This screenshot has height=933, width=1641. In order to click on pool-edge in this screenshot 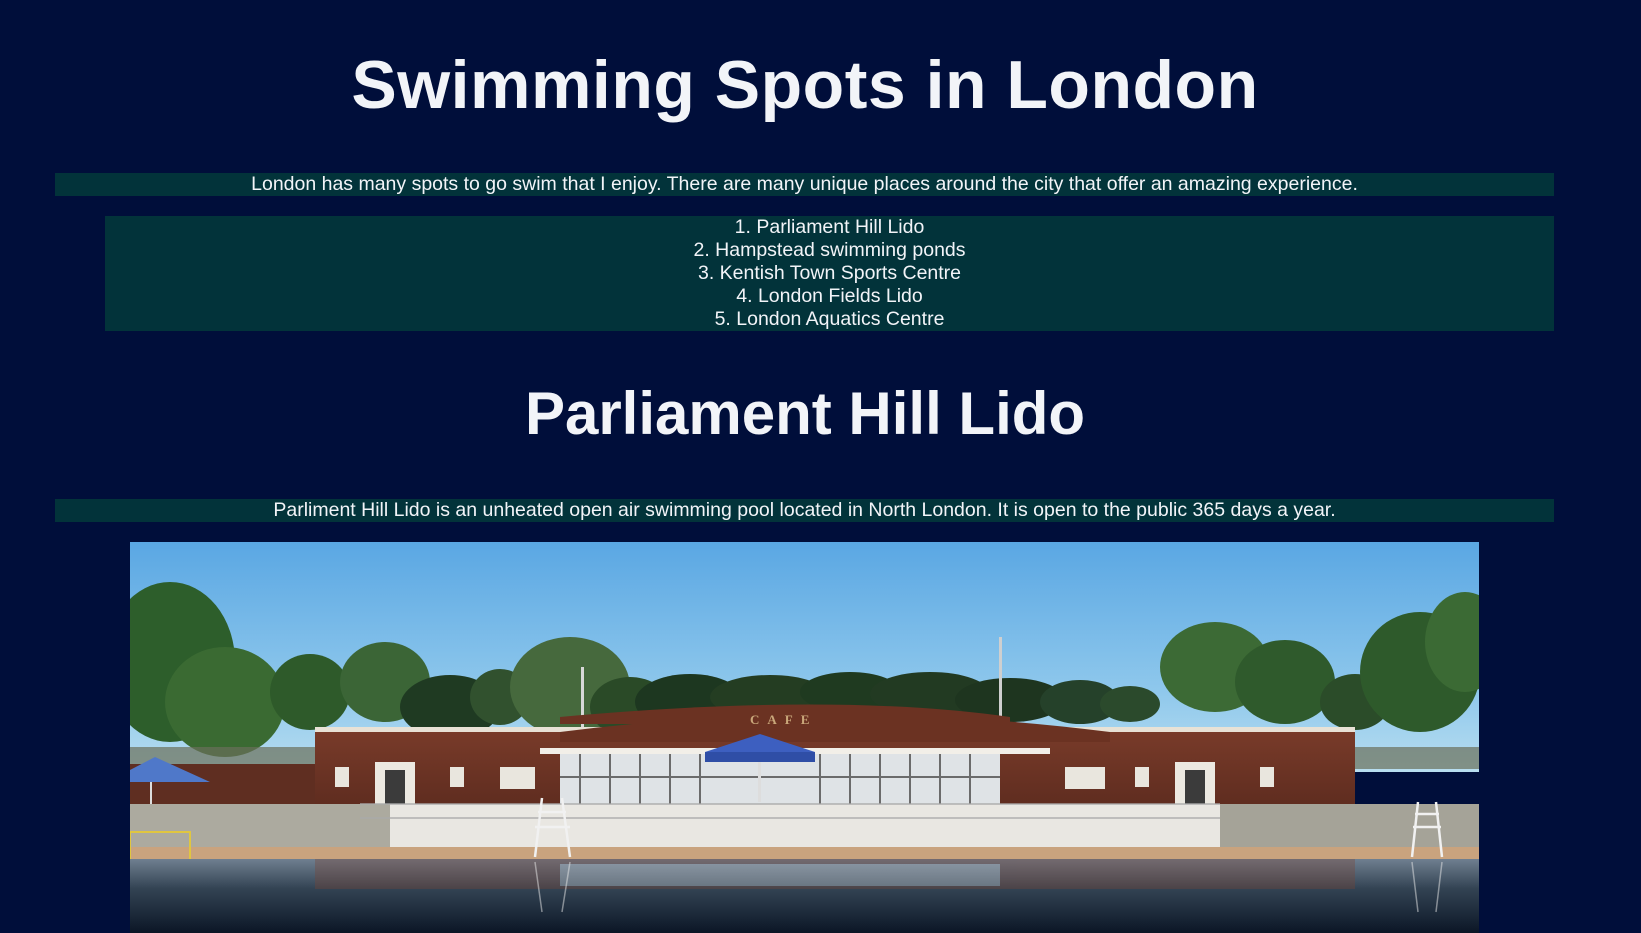, I will do `click(804, 853)`.